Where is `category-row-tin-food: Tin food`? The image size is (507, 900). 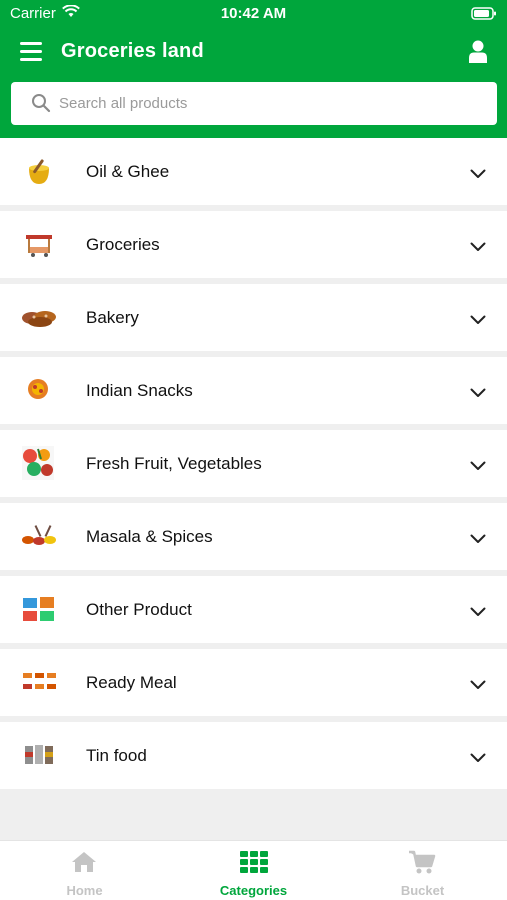
category-row-tin-food: Tin food is located at coordinates (253, 755).